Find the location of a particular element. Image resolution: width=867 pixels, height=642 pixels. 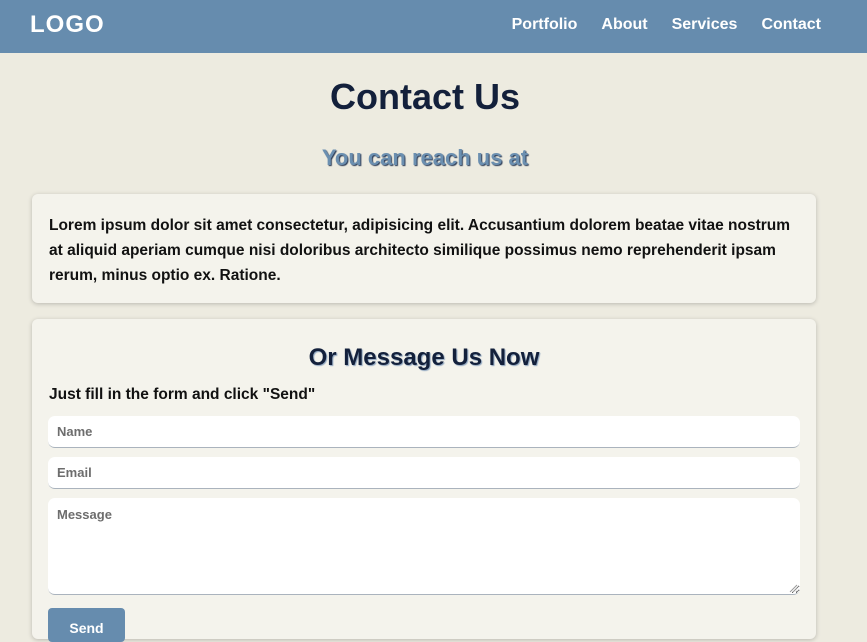

nav-link-portfolio: Portfolio is located at coordinates (545, 25).